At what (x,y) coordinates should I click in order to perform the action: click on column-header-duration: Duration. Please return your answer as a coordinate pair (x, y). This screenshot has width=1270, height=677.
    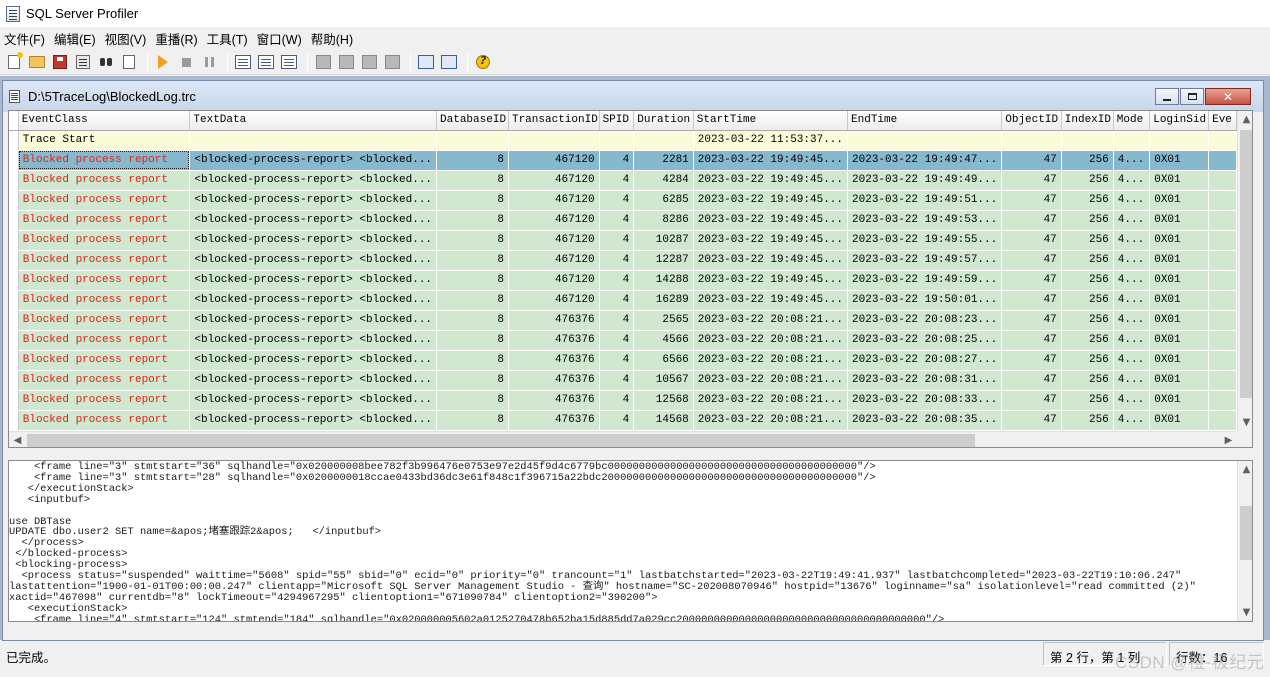
    Looking at the image, I should click on (663, 121).